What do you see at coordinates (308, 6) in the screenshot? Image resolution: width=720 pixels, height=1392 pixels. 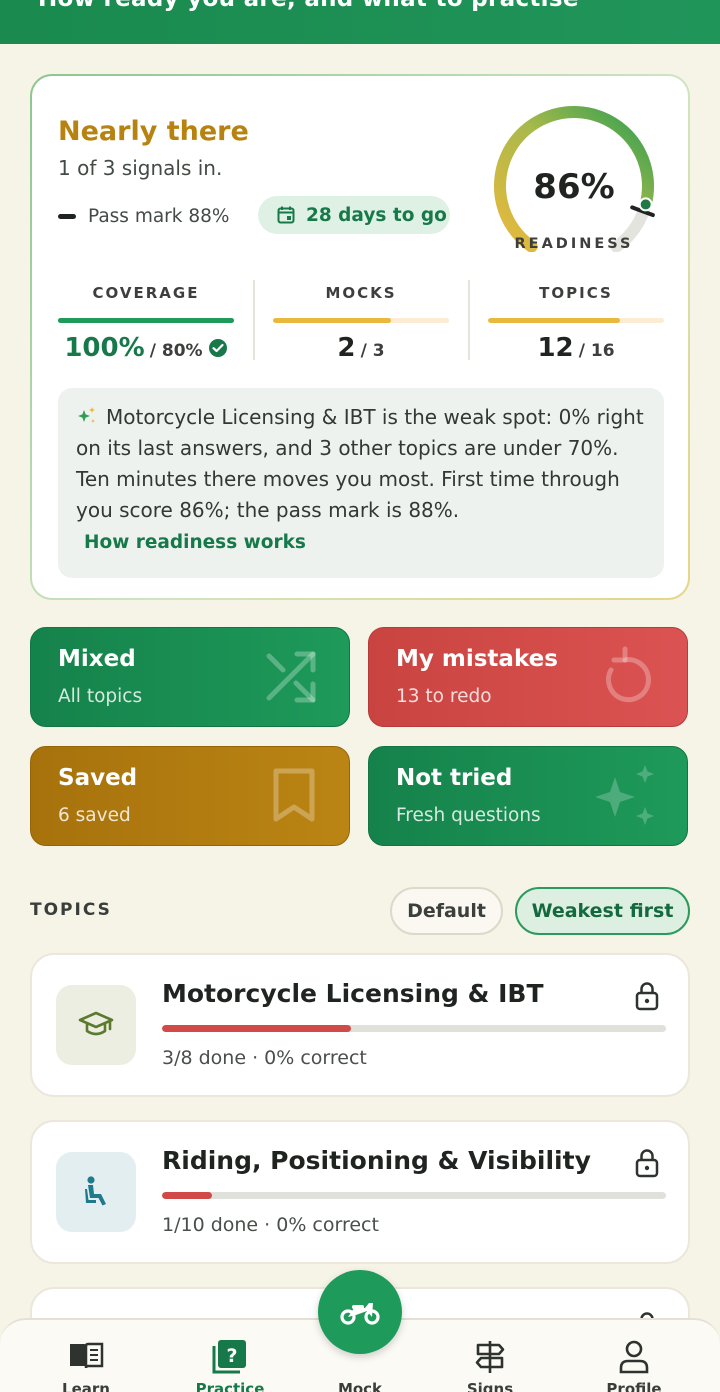 I see `page-subtitle: How ready you are, and what to practise` at bounding box center [308, 6].